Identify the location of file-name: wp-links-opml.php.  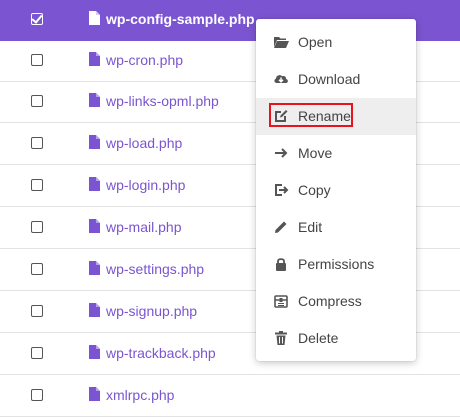
(162, 101).